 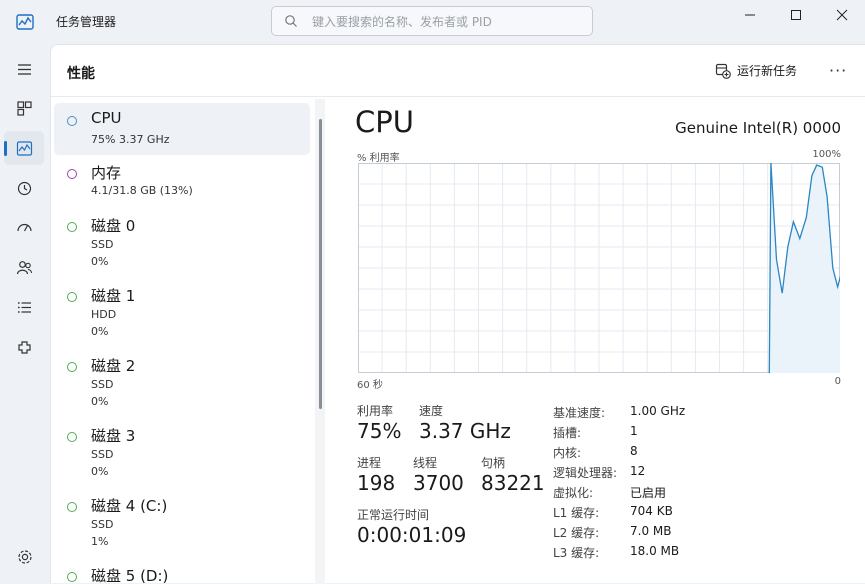 I want to click on detail-title: CPU, so click(x=384, y=122).